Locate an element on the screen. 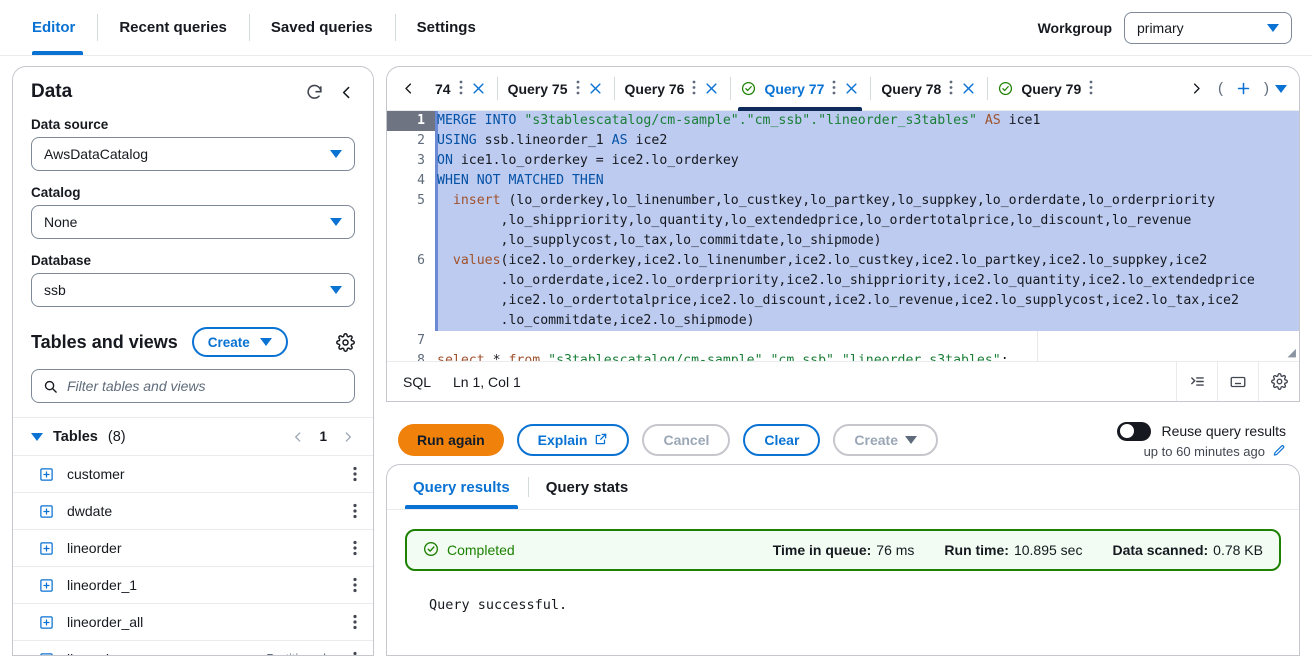 Image resolution: width=1312 pixels, height=656 pixels. query-tab-74: 74 is located at coordinates (460, 88).